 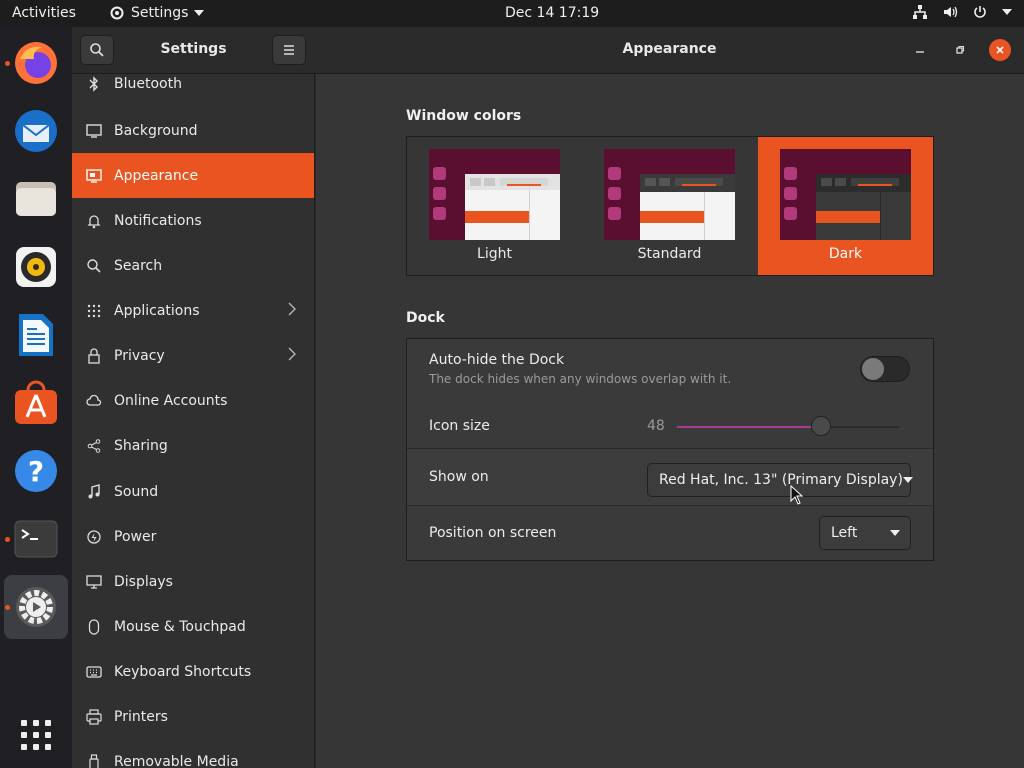 I want to click on dock-item-show-apps, so click(x=36, y=735).